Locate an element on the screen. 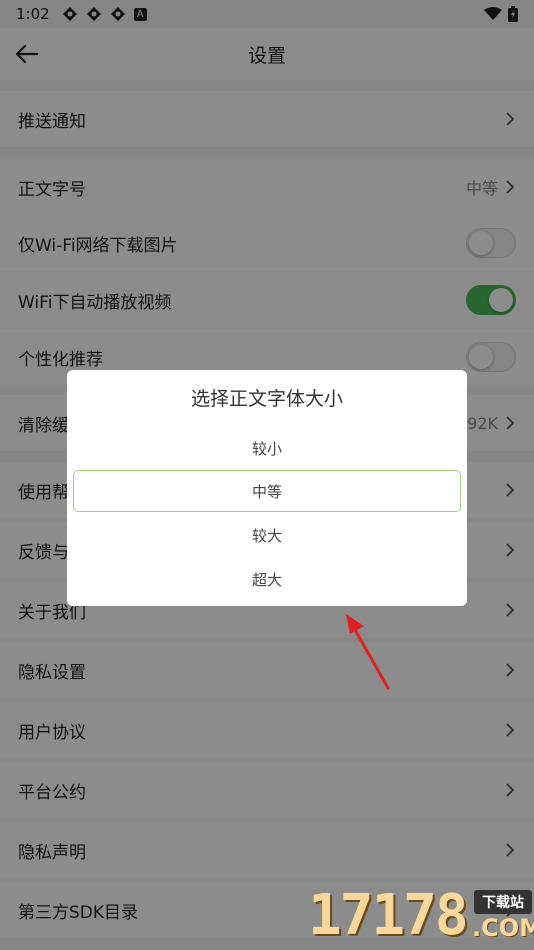 The image size is (534, 950). font-size-option-xlarge: 超大 is located at coordinates (267, 579).